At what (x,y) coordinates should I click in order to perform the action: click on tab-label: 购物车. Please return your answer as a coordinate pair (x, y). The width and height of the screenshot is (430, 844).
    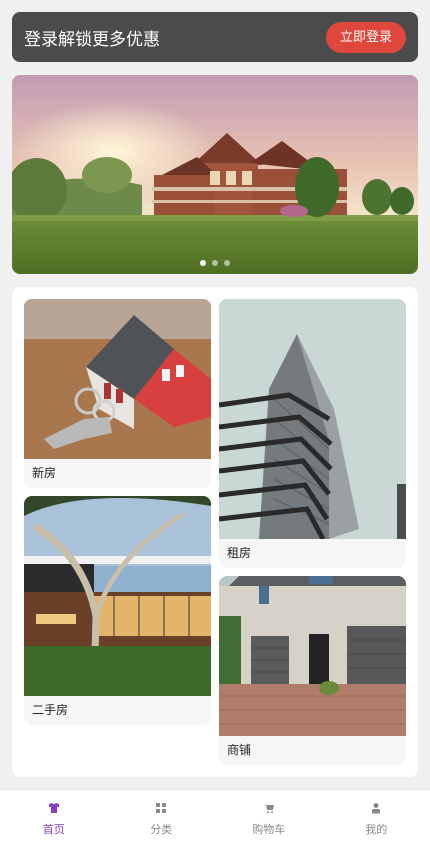
    Looking at the image, I should click on (269, 829).